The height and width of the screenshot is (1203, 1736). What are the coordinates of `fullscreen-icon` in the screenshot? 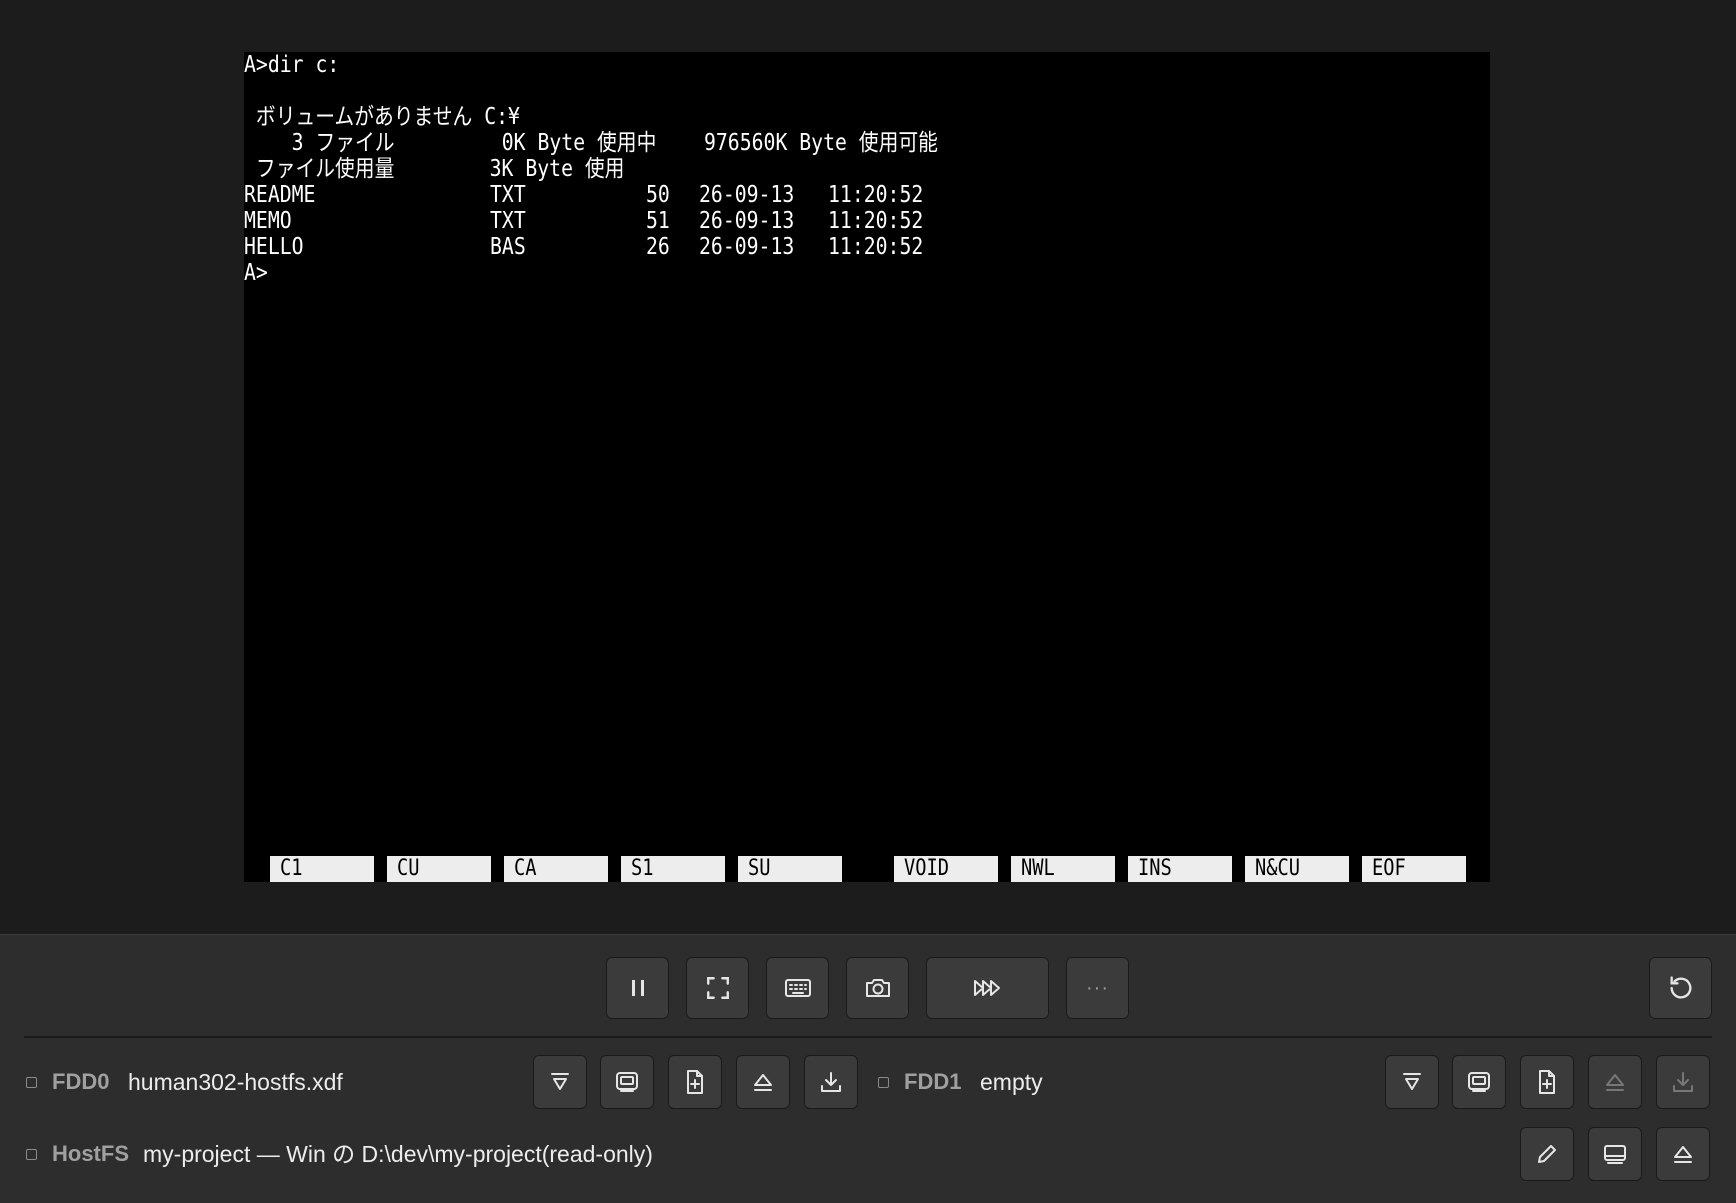 It's located at (717, 988).